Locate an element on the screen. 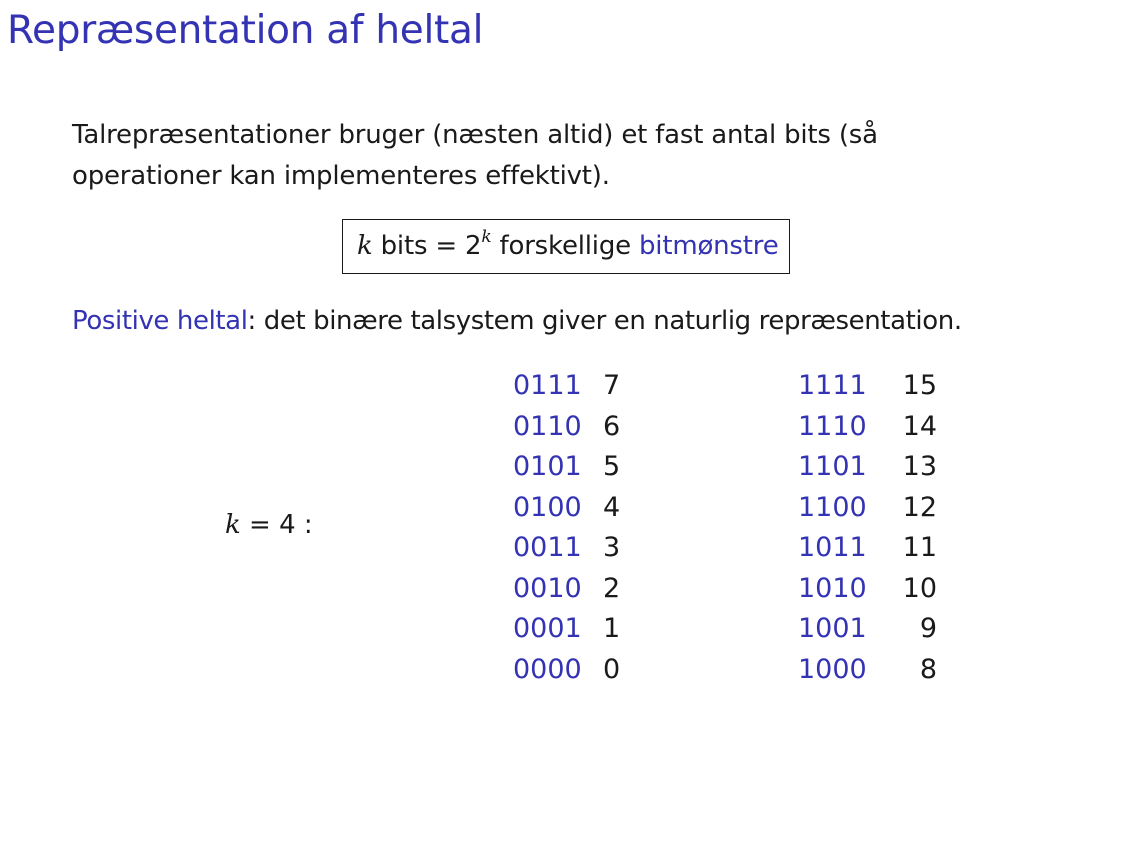 The image size is (1138, 856). decimal-value: 14 is located at coordinates (919, 426).